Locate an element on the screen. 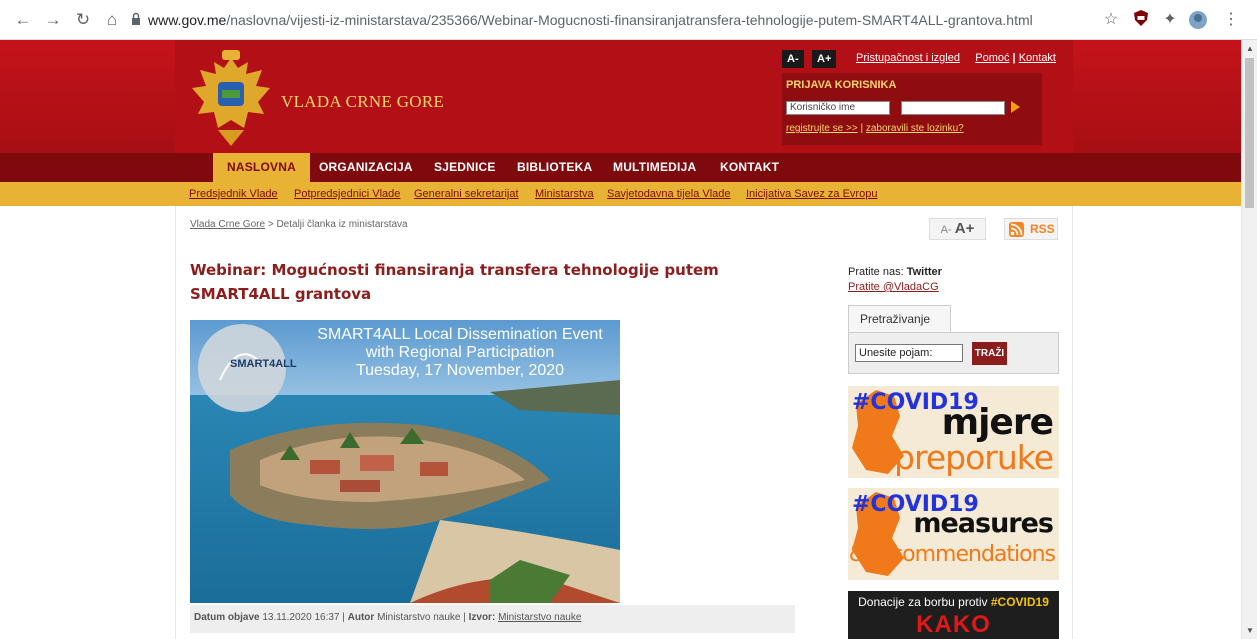 The width and height of the screenshot is (1257, 639). reload-icon: ↻ is located at coordinates (83, 20).